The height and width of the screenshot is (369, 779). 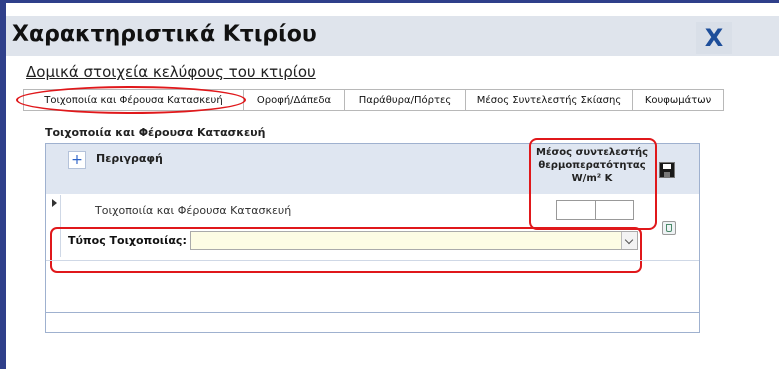 What do you see at coordinates (414, 240) in the screenshot?
I see `wall-type-select` at bounding box center [414, 240].